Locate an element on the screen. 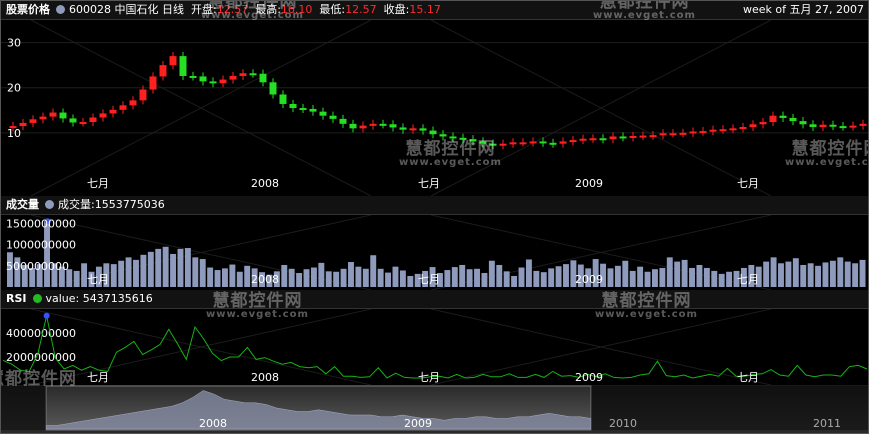 This screenshot has height=440, width=875. navigator-left-mask is located at coordinates (23, 408).